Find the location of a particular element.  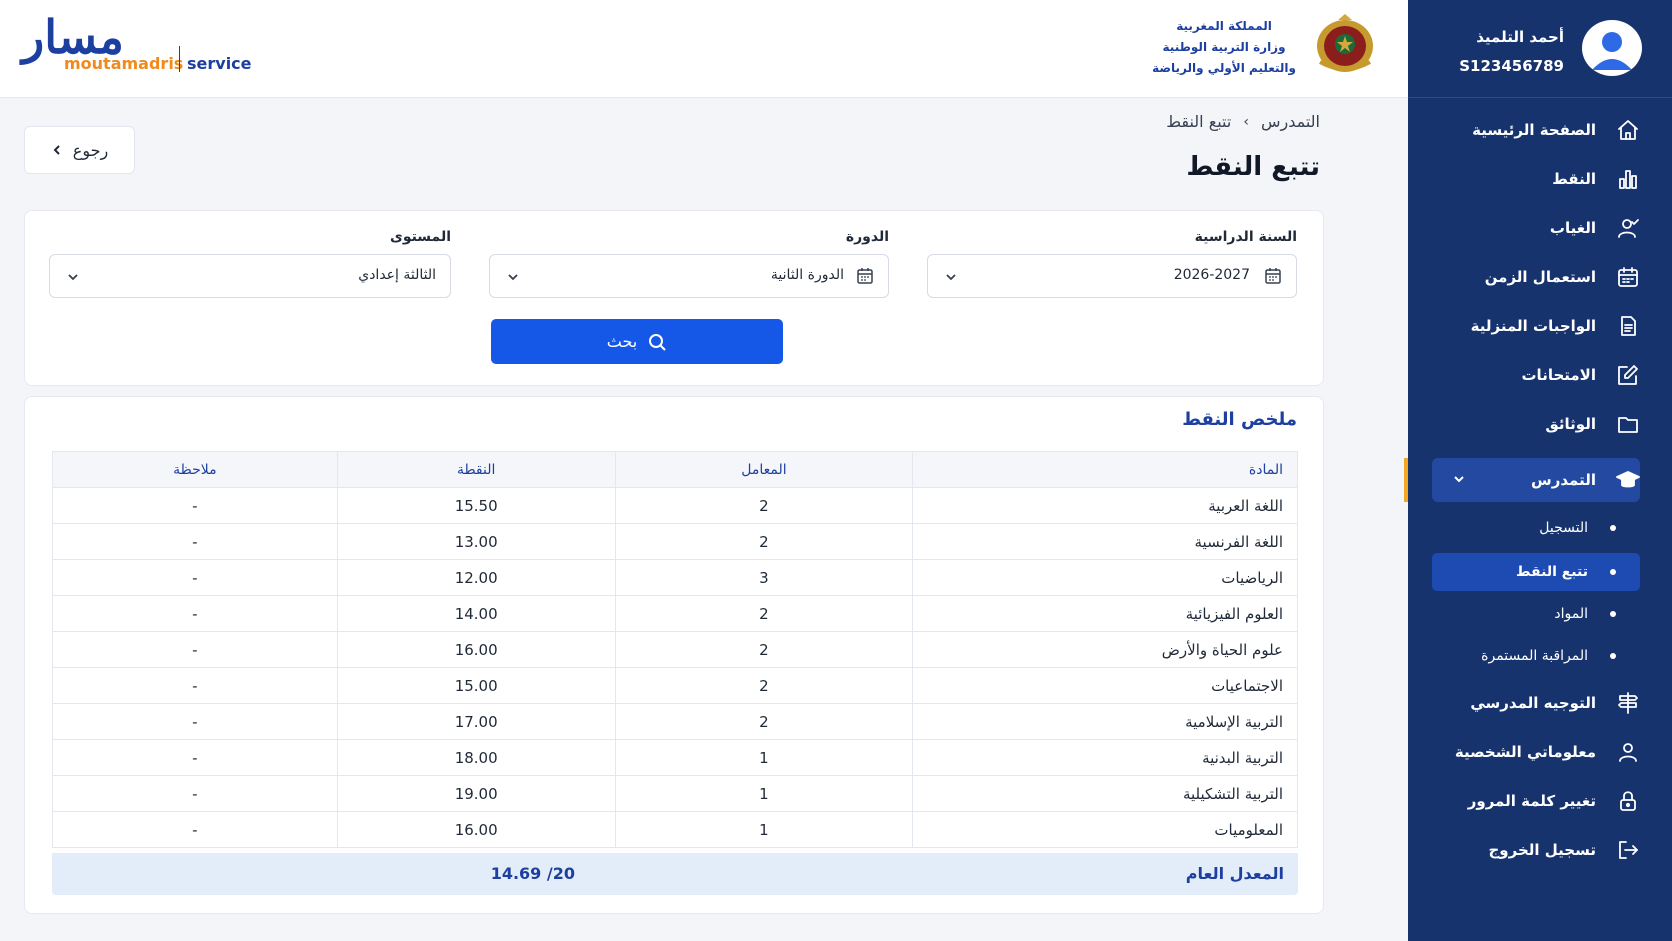

general-average-value: 14.69 /20 is located at coordinates (532, 873).